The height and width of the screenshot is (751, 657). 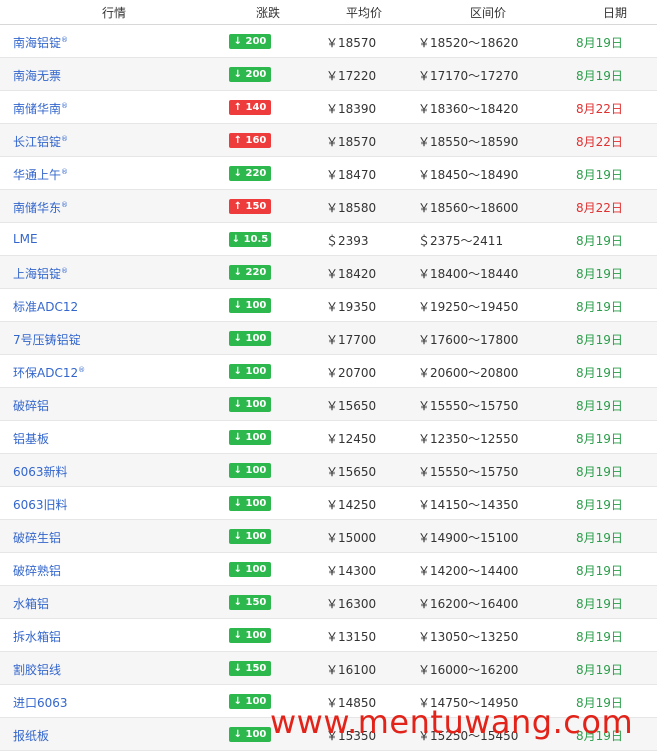 I want to click on market-name-link: 报纸板, so click(x=31, y=735).